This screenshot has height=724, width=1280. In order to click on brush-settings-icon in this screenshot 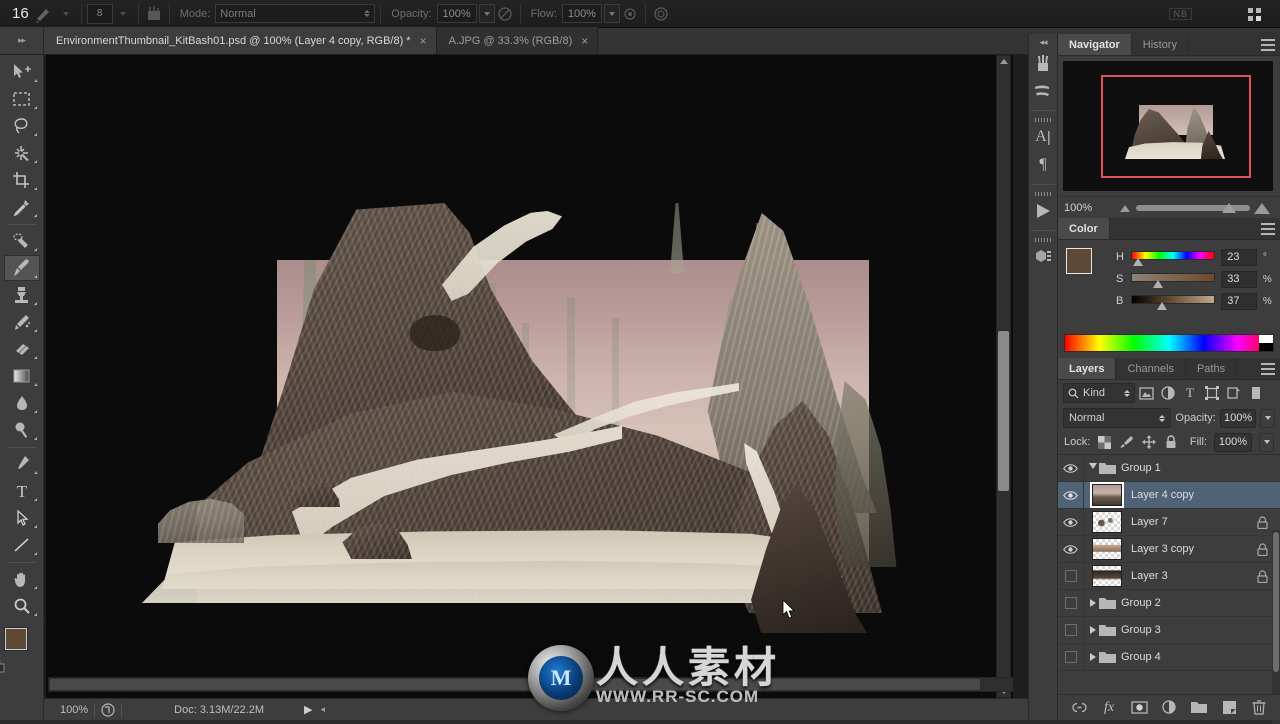, I will do `click(1043, 91)`.